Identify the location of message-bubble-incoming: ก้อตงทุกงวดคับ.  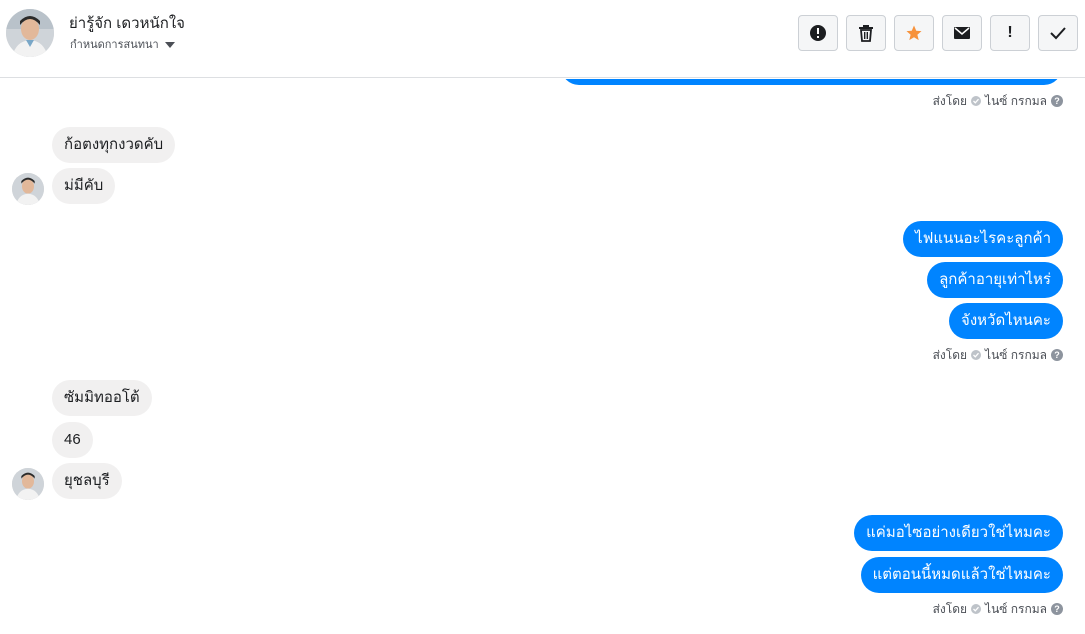
(114, 145).